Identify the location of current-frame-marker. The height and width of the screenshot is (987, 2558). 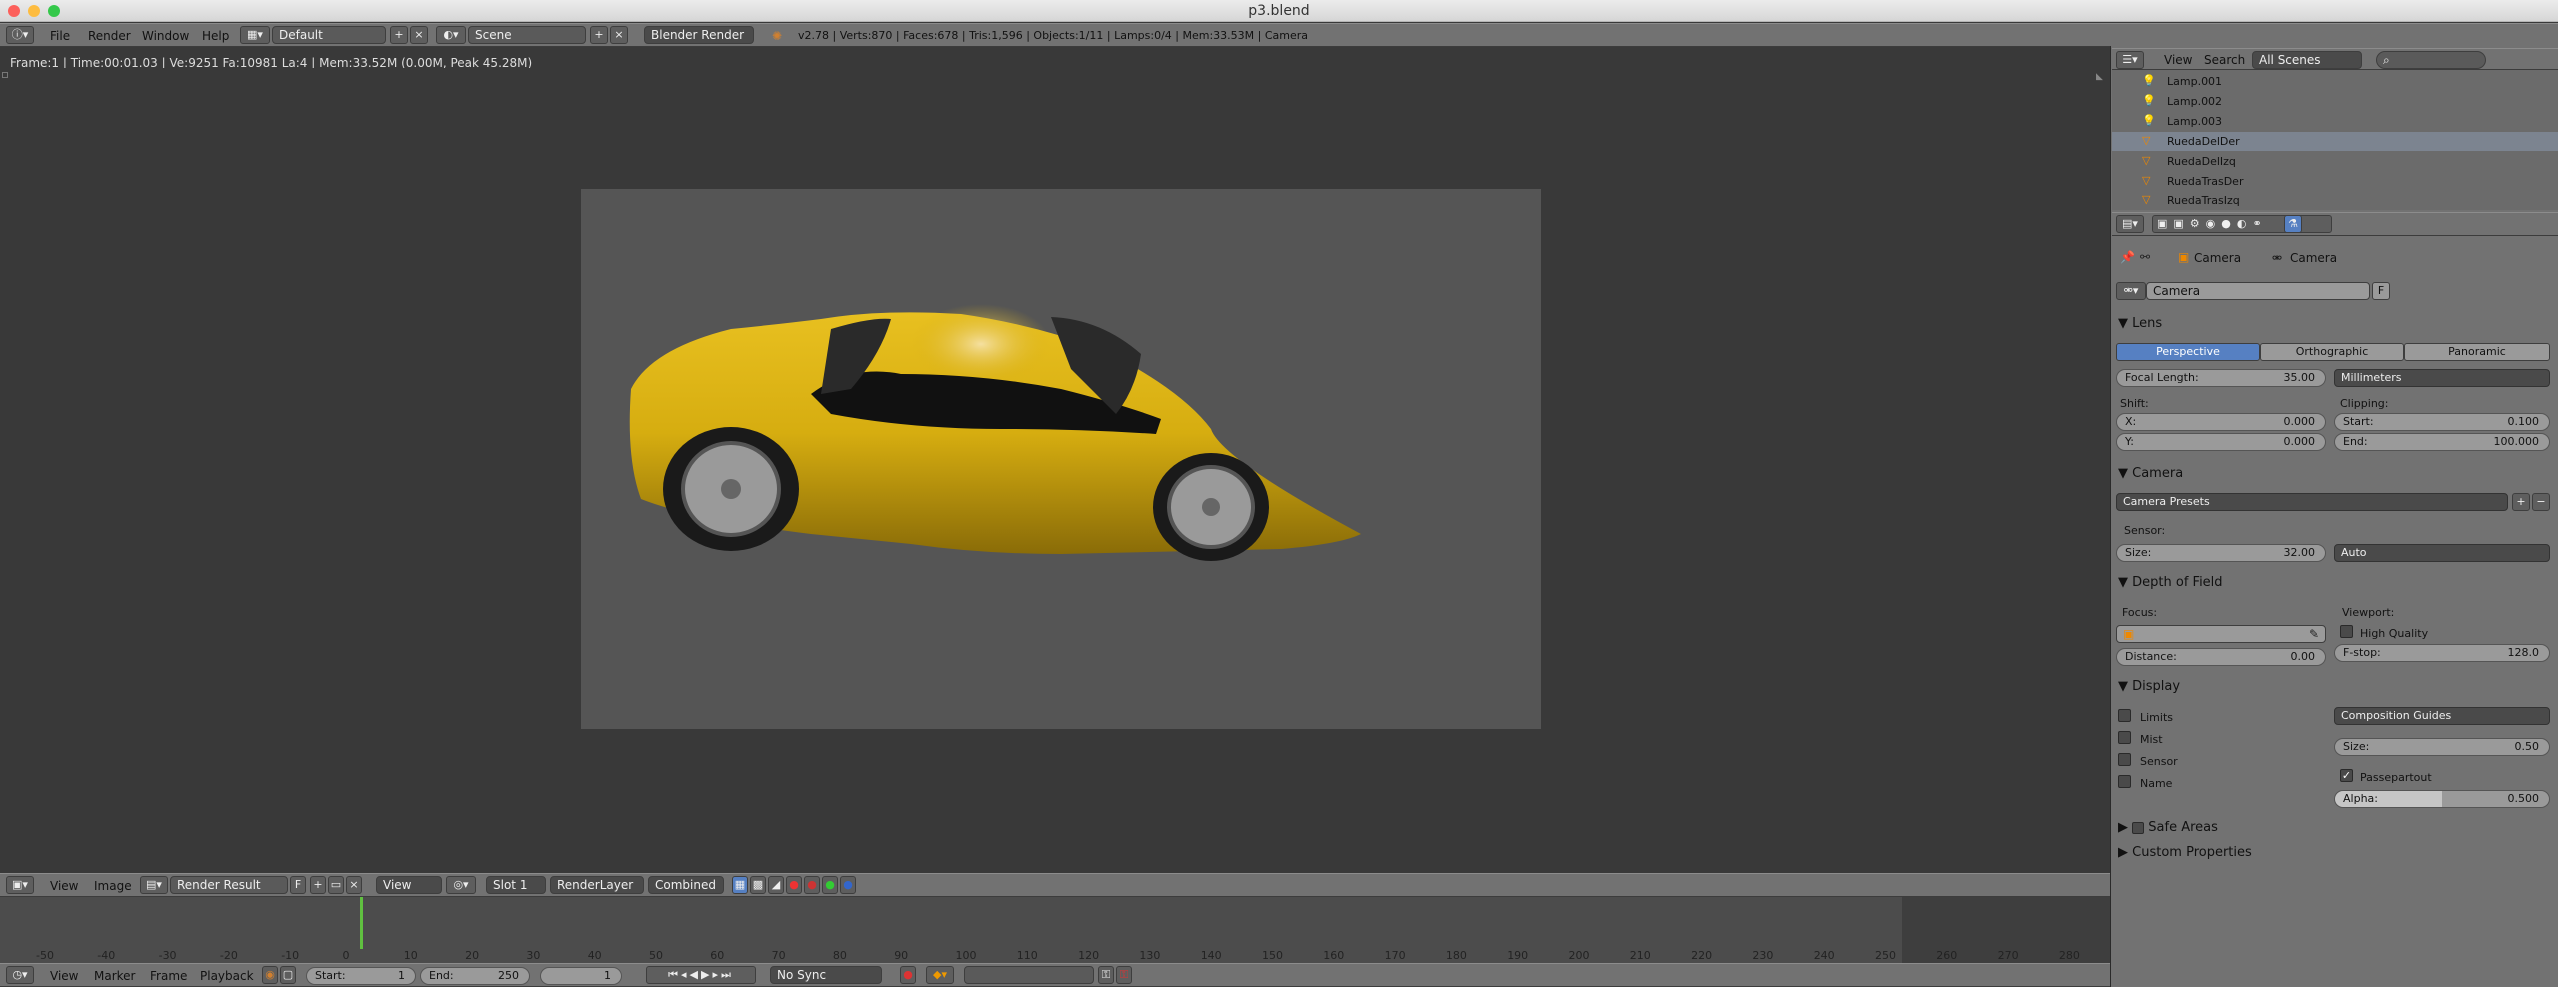
(361, 923).